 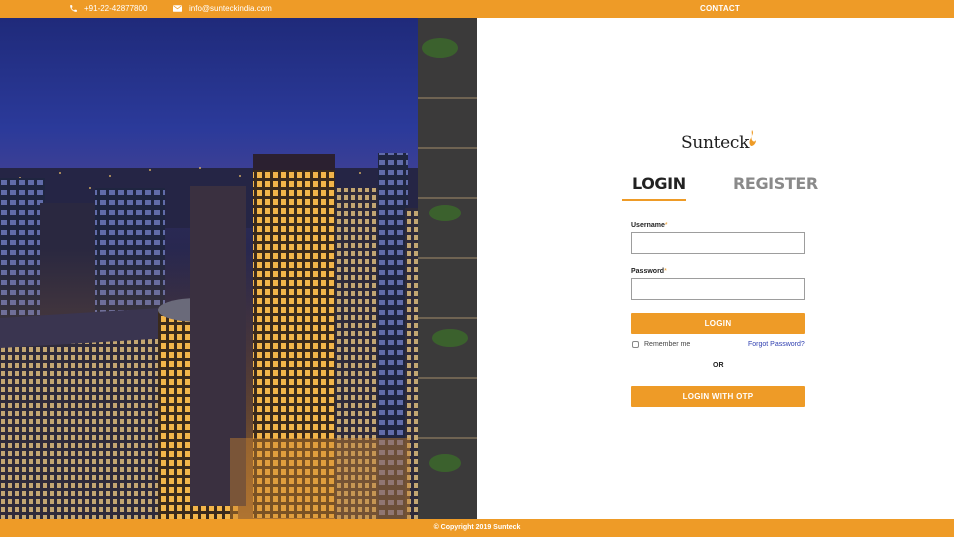 I want to click on copyright-text: © Copyright 2019 Sunteck, so click(x=477, y=527).